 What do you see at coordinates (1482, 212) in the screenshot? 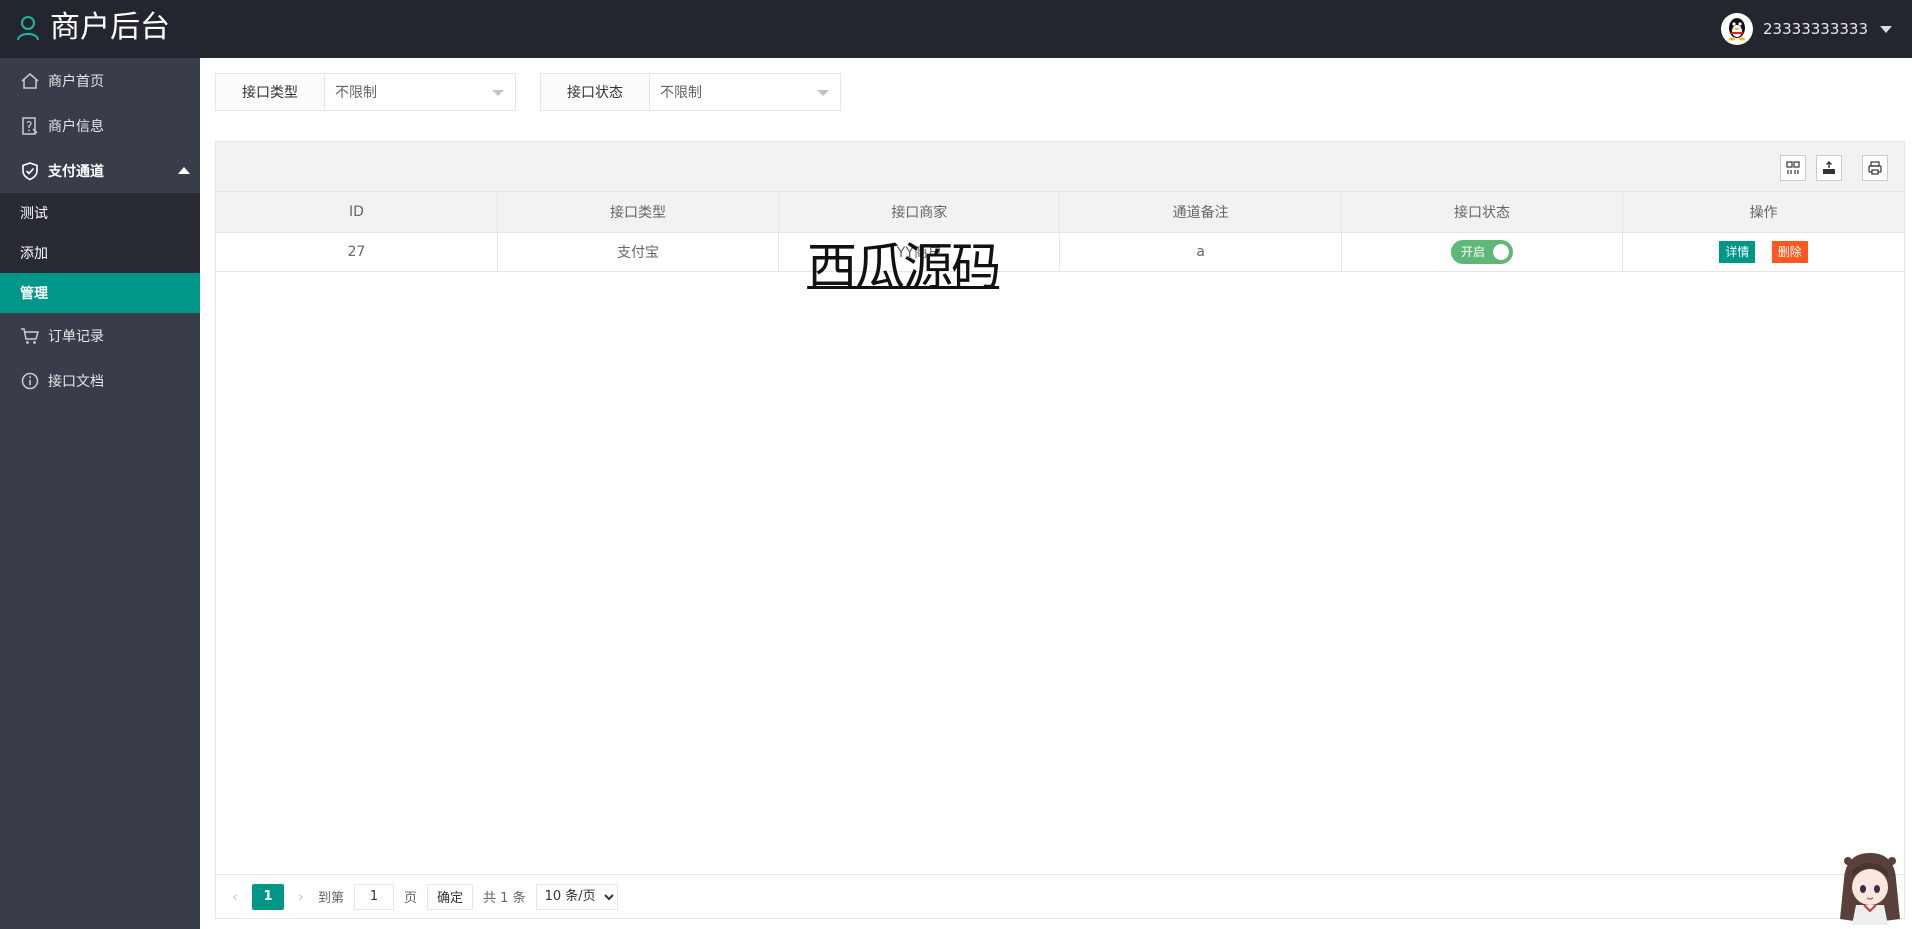
I see `column-header-api-status: 接口状态` at bounding box center [1482, 212].